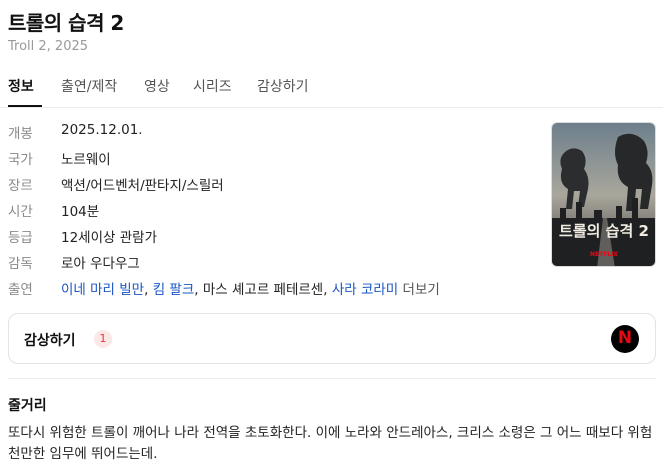 The height and width of the screenshot is (472, 663). I want to click on page-subtitle: Troll 2, 2025, so click(48, 46).